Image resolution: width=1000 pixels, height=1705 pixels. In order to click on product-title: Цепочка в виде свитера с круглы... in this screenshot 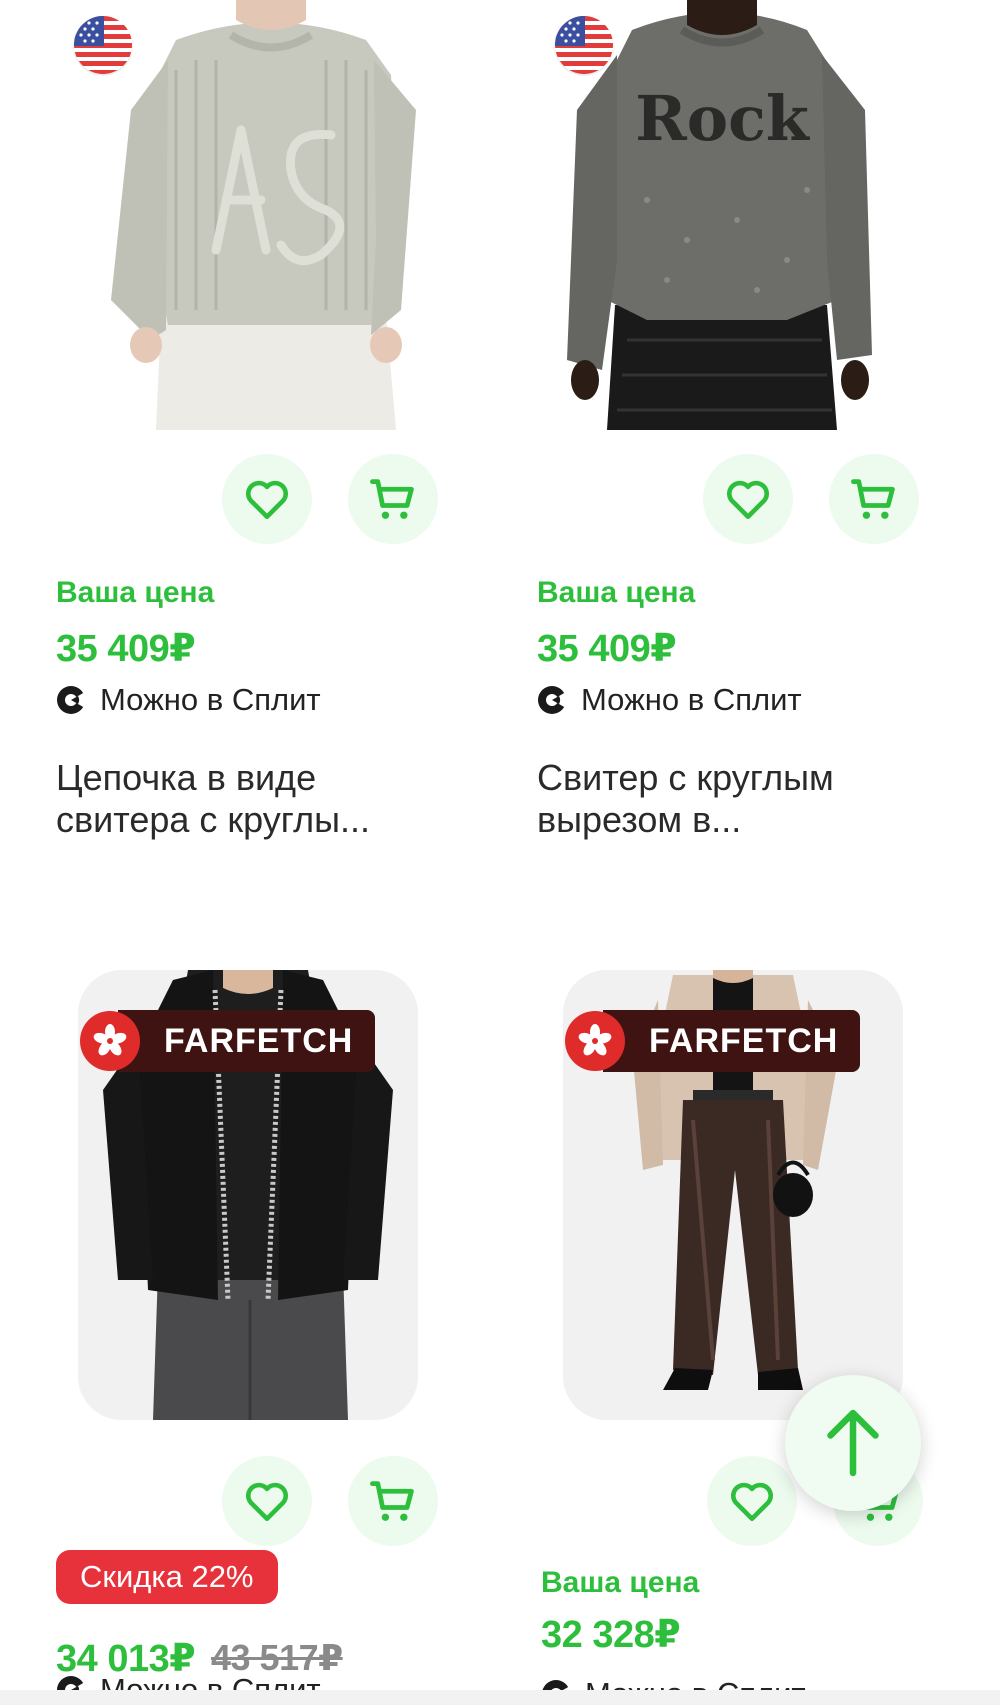, I will do `click(256, 799)`.